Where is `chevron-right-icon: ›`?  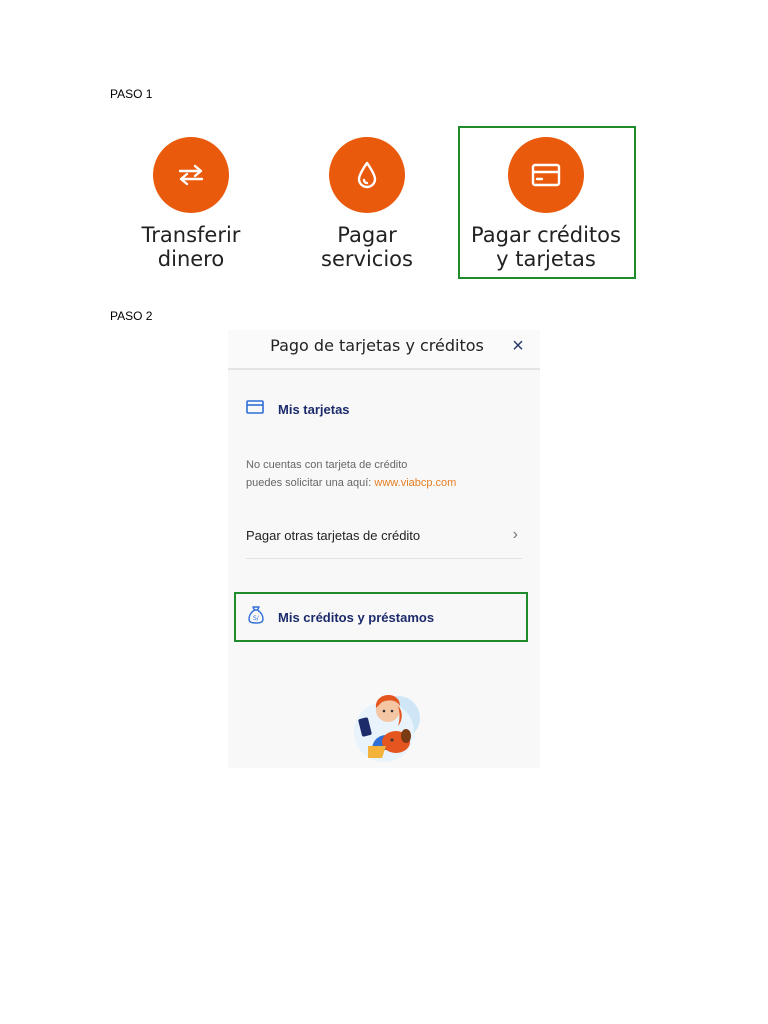 chevron-right-icon: › is located at coordinates (515, 534).